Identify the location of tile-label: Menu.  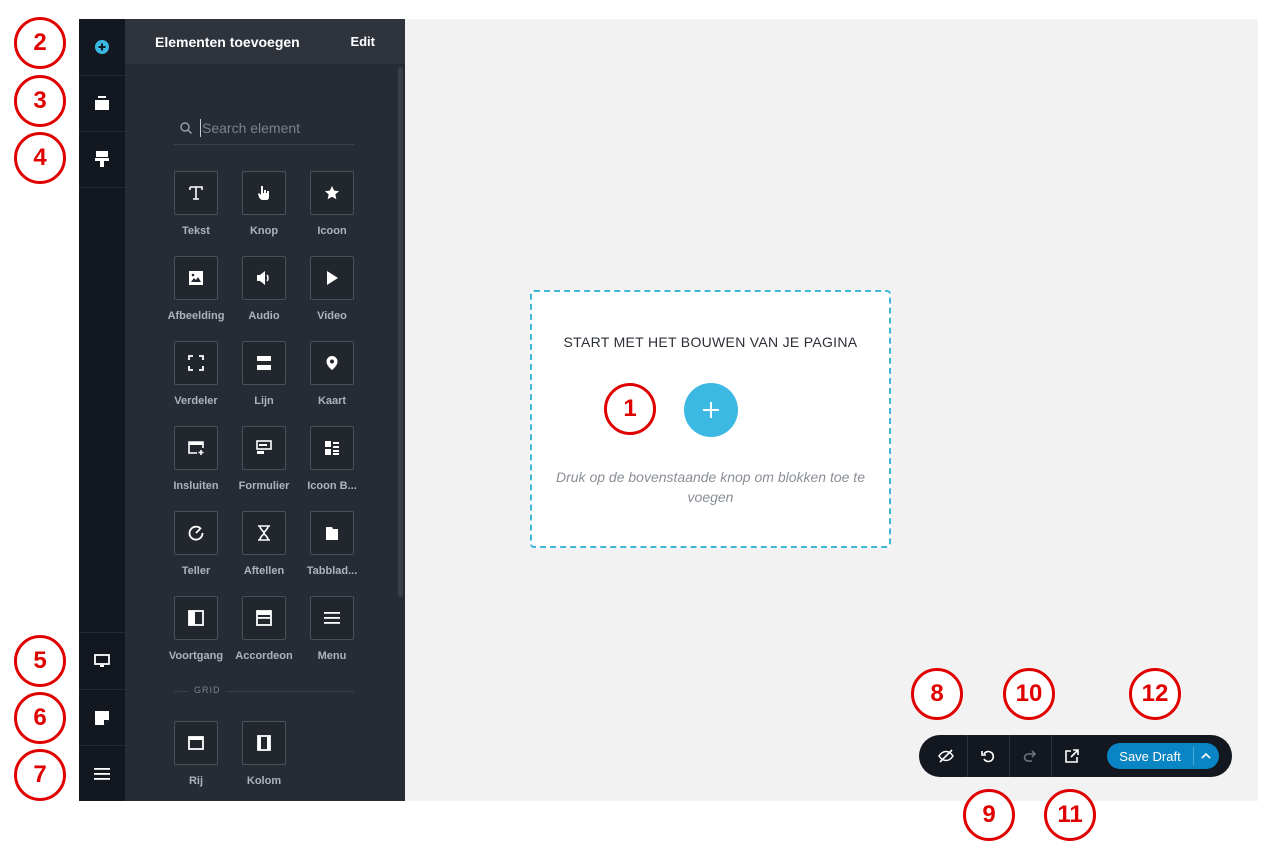
(332, 656).